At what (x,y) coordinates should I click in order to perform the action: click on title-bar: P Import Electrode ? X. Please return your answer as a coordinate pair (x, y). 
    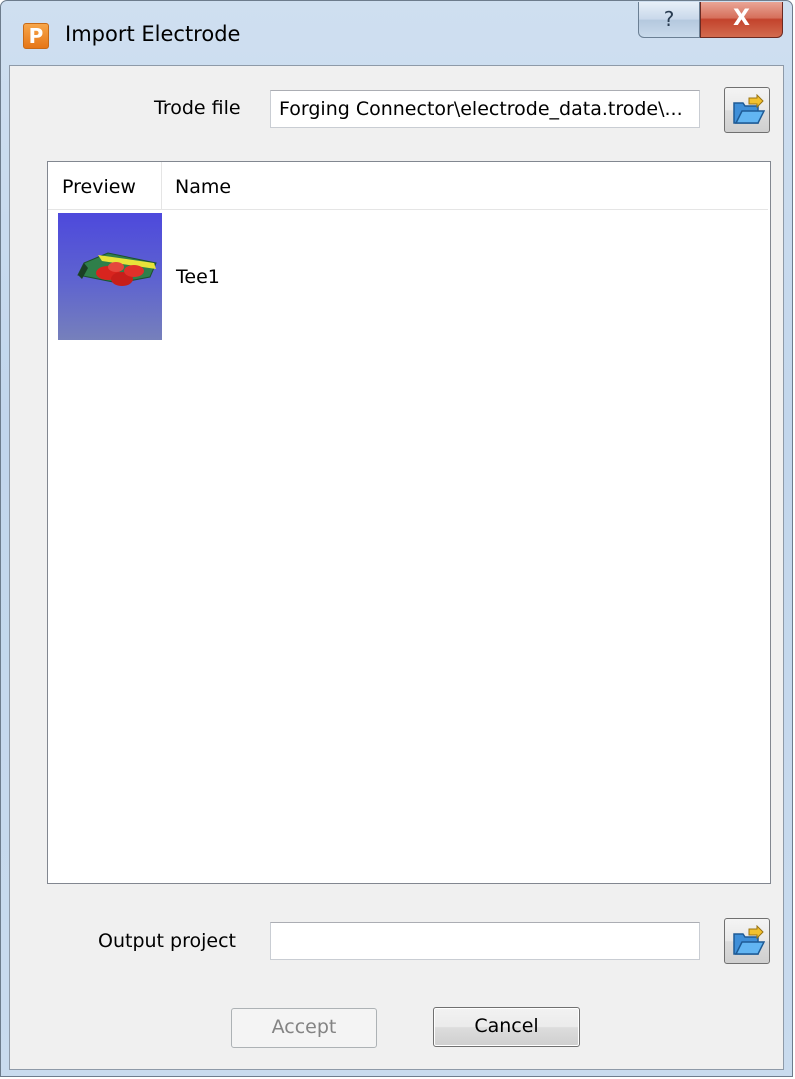
    Looking at the image, I should click on (396, 33).